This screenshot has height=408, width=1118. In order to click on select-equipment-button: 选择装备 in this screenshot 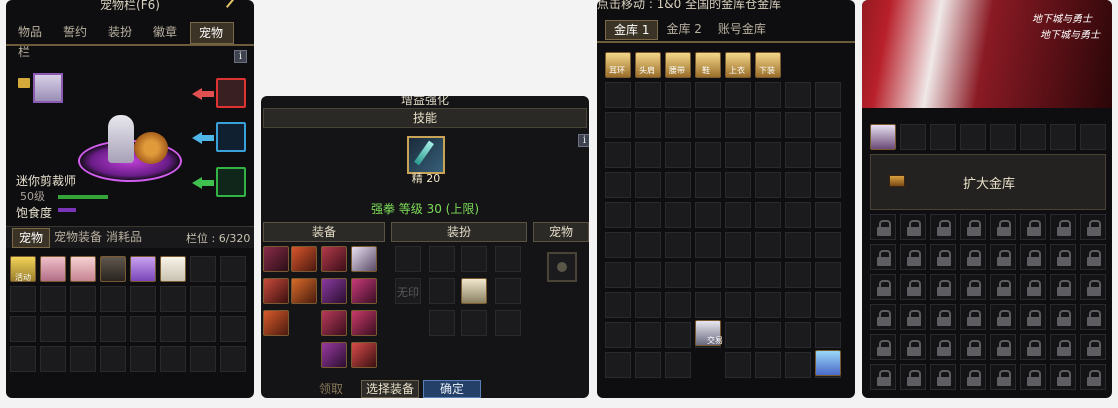, I will do `click(390, 389)`.